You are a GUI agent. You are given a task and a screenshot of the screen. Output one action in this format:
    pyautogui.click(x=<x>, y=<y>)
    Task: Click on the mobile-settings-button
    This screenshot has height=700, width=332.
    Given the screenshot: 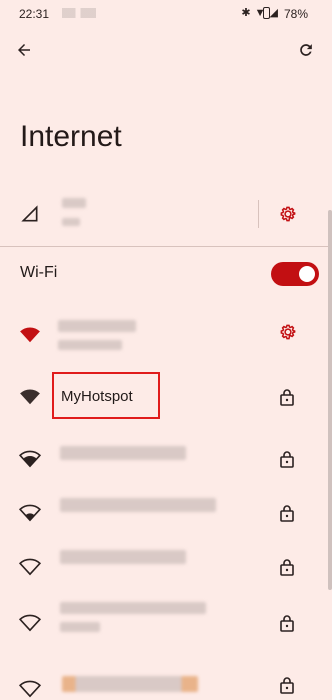 What is the action you would take?
    pyautogui.click(x=288, y=214)
    